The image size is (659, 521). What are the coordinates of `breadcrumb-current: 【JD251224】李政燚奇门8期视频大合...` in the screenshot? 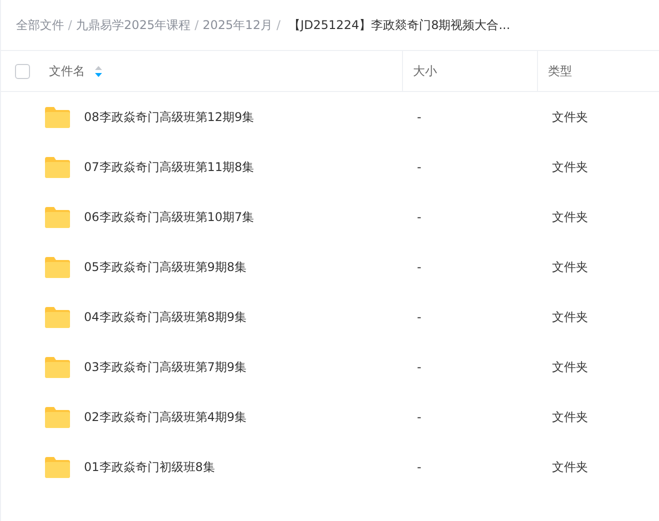 It's located at (399, 25).